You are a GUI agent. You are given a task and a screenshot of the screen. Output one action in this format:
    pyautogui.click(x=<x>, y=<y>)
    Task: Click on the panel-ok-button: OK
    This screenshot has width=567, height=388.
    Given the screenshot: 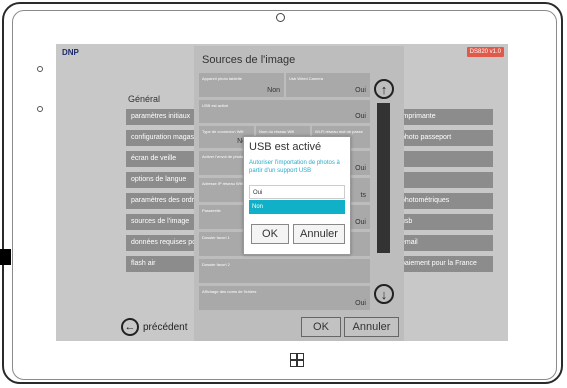 What is the action you would take?
    pyautogui.click(x=321, y=327)
    